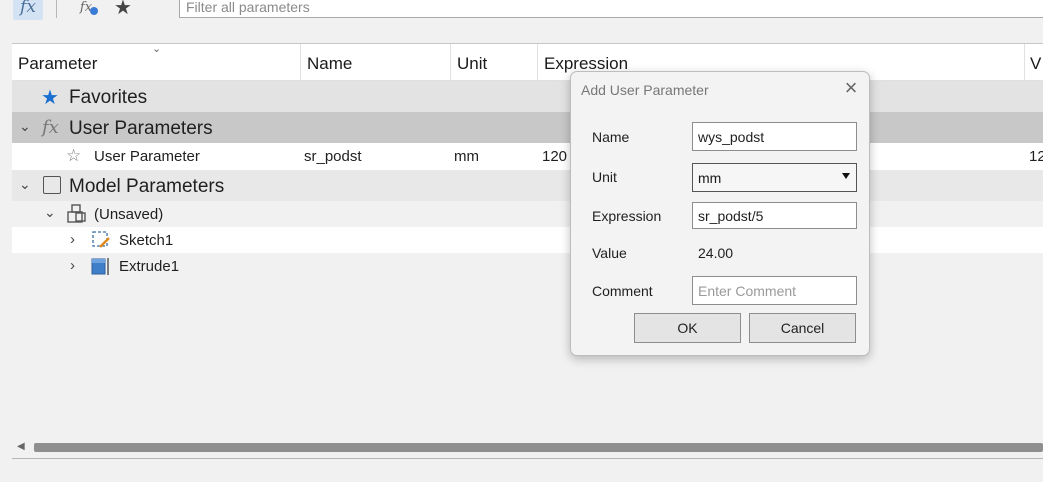 Image resolution: width=1043 pixels, height=482 pixels. Describe the element at coordinates (101, 266) in the screenshot. I see `extrude-icon` at that location.